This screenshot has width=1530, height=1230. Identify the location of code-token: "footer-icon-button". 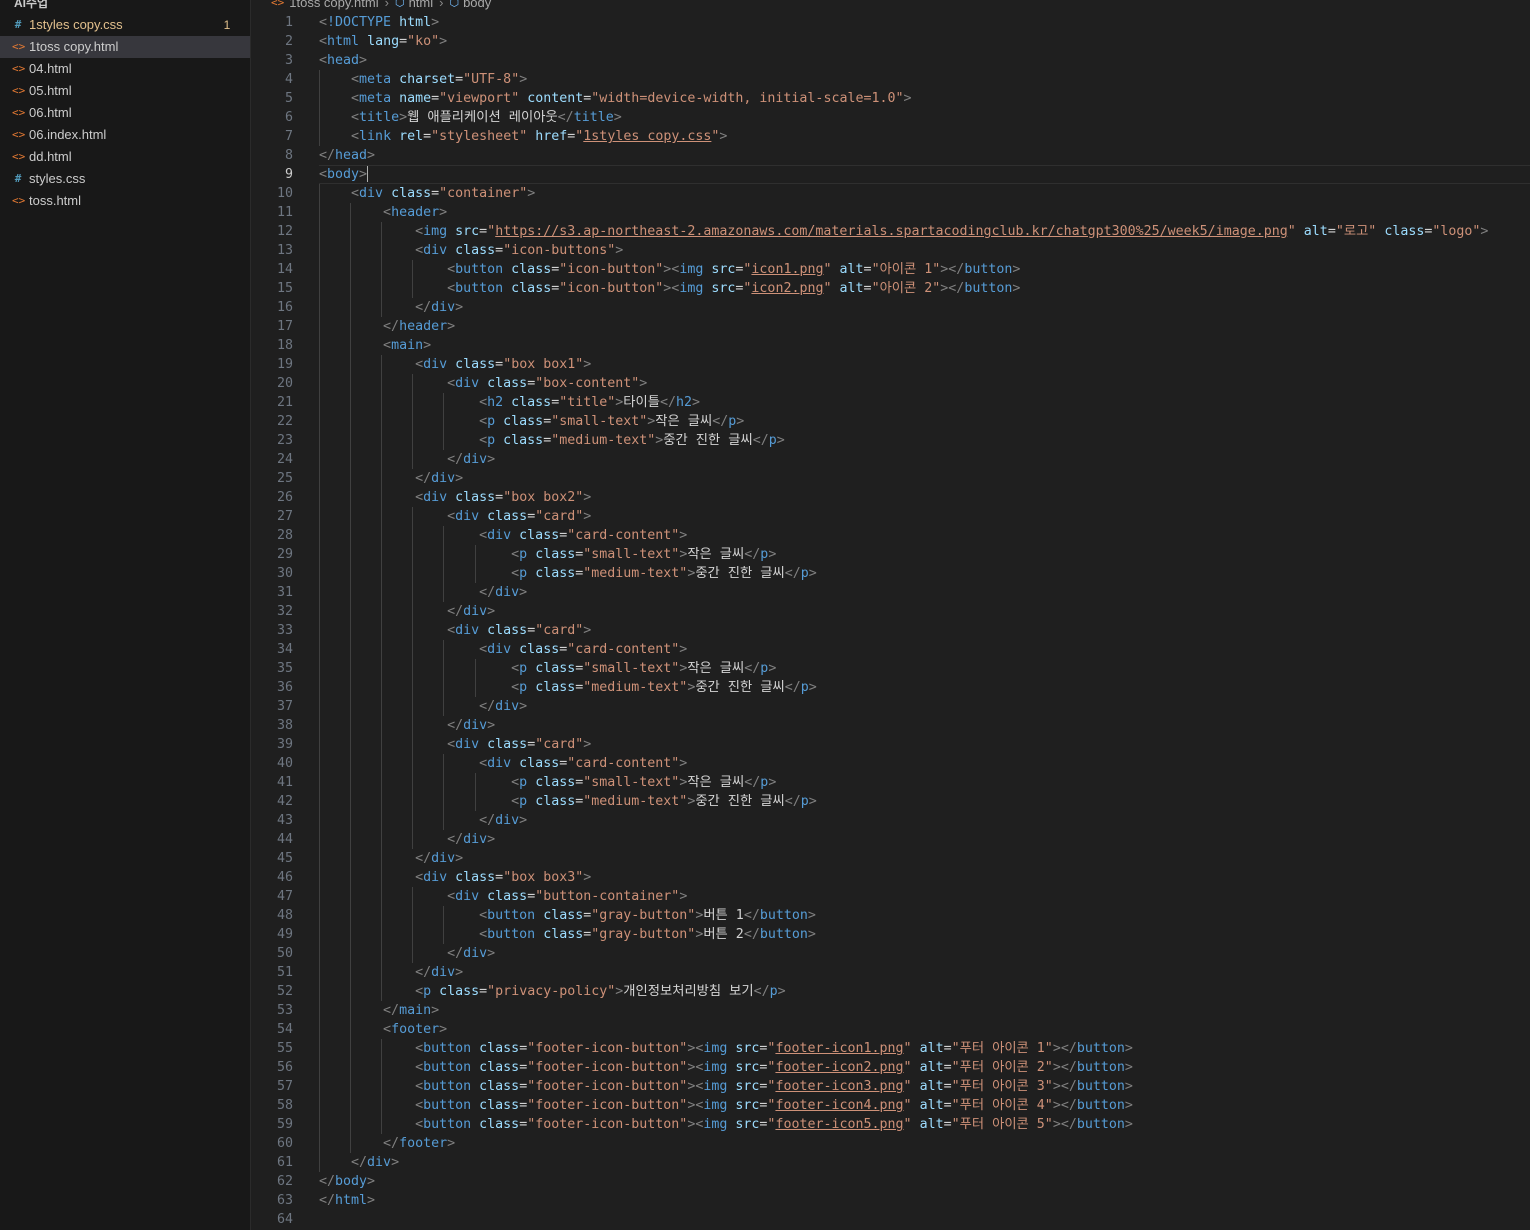
(607, 1086).